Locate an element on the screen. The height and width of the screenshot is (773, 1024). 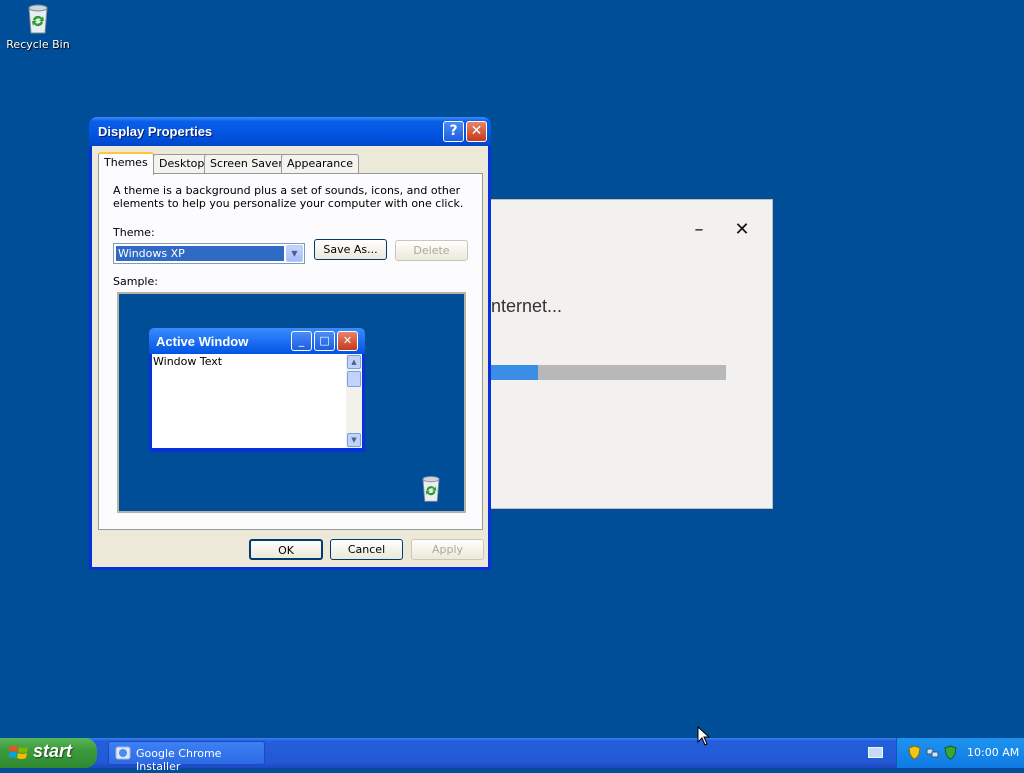
theme-sample-preview: Active Window _ □ ✕ Window Text ▲ ▼ is located at coordinates (291, 402).